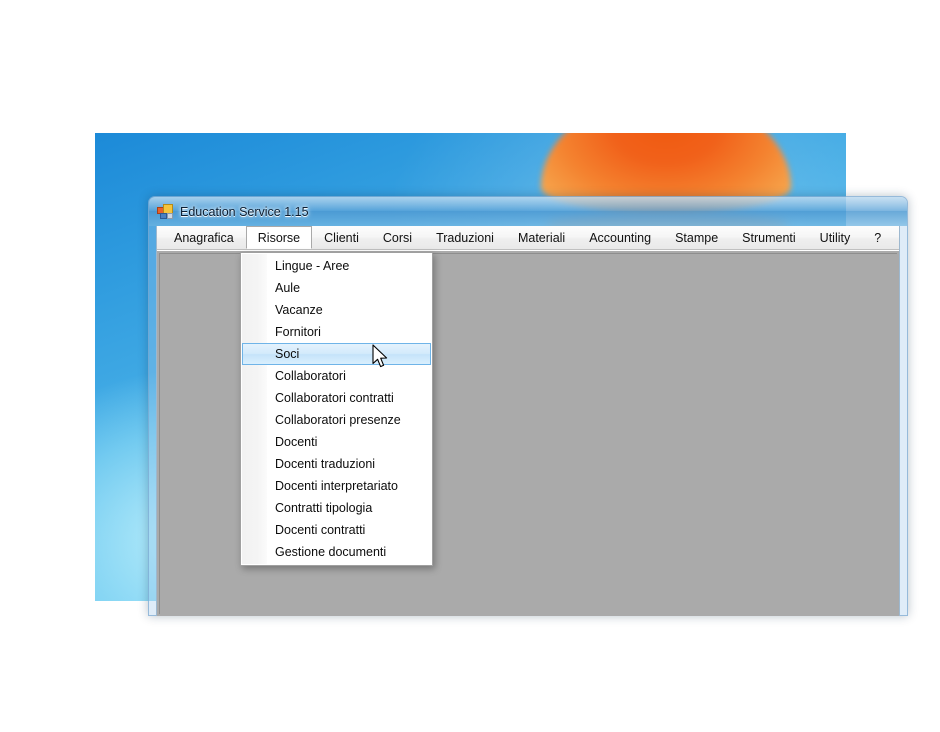 This screenshot has height=732, width=940. I want to click on window-title: Education Service 1.15, so click(244, 211).